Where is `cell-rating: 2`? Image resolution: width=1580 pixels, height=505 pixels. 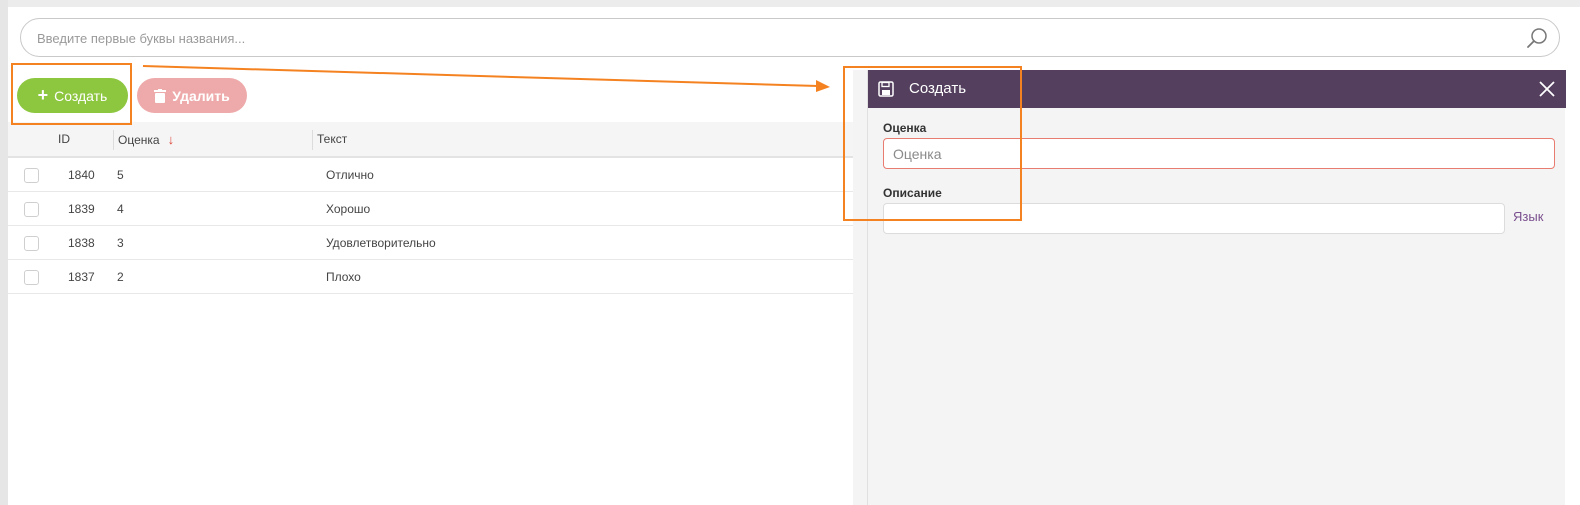 cell-rating: 2 is located at coordinates (120, 277).